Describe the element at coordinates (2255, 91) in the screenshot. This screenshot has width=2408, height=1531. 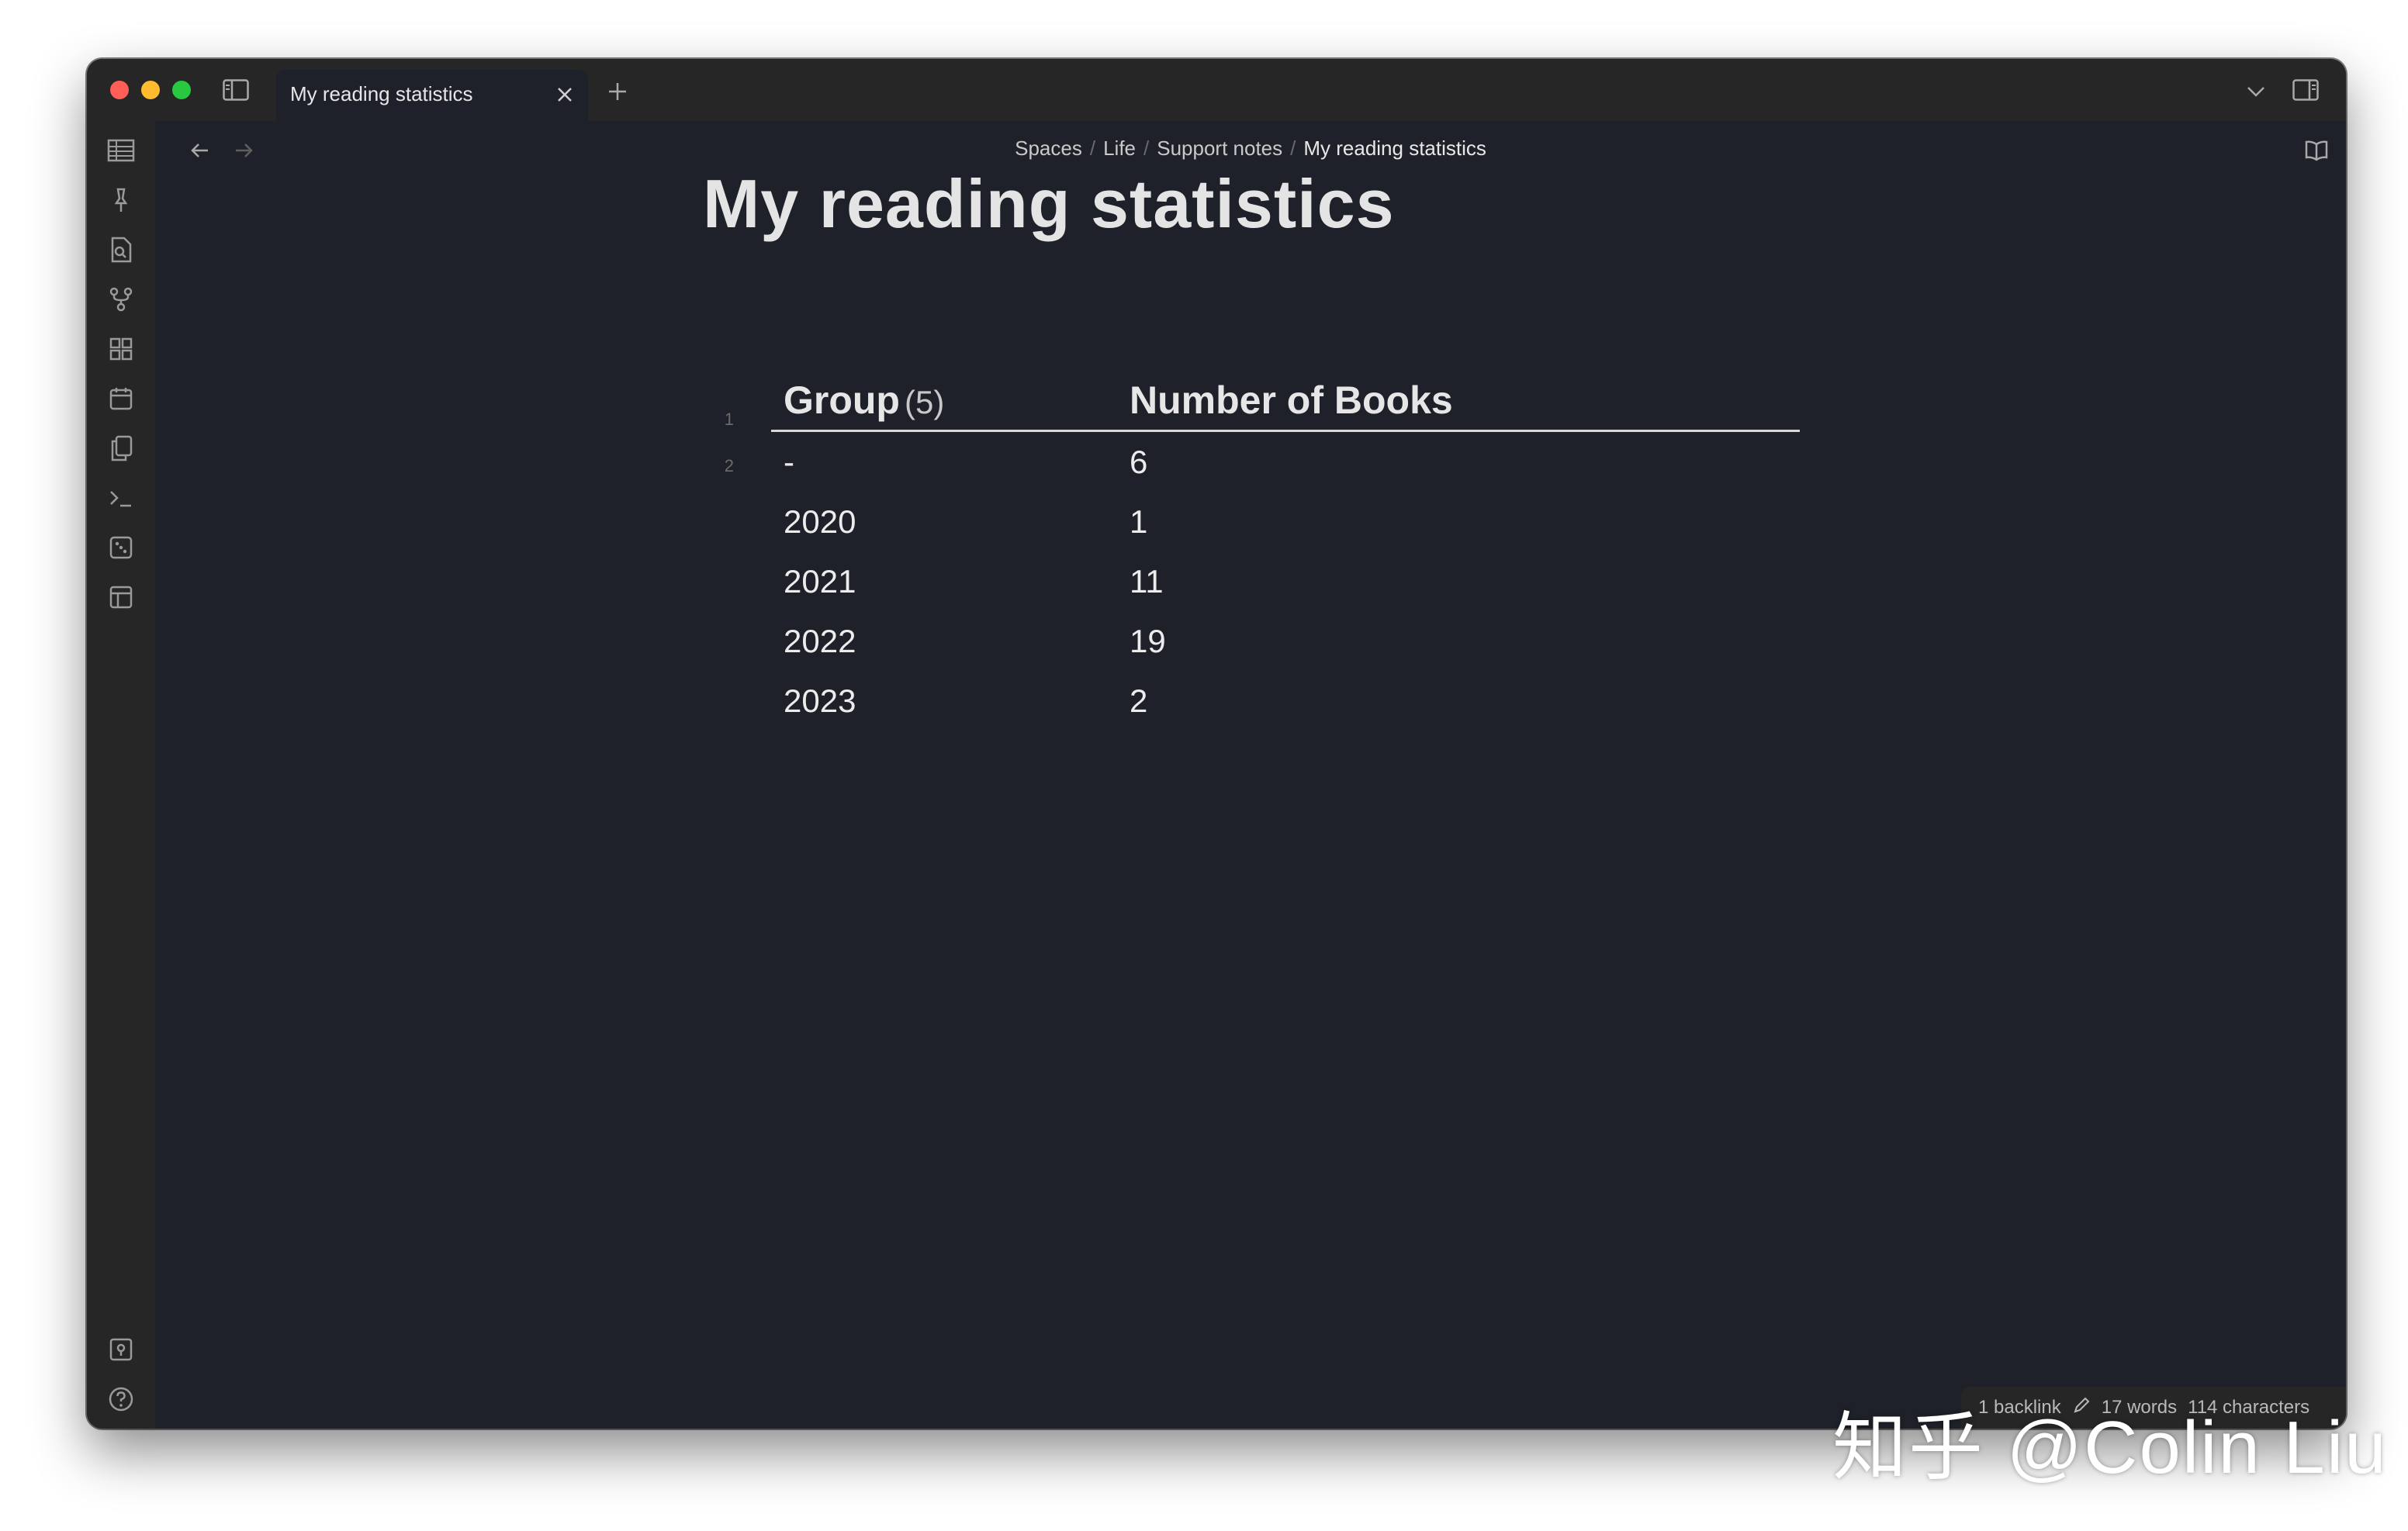
I see `chevron-down-icon` at that location.